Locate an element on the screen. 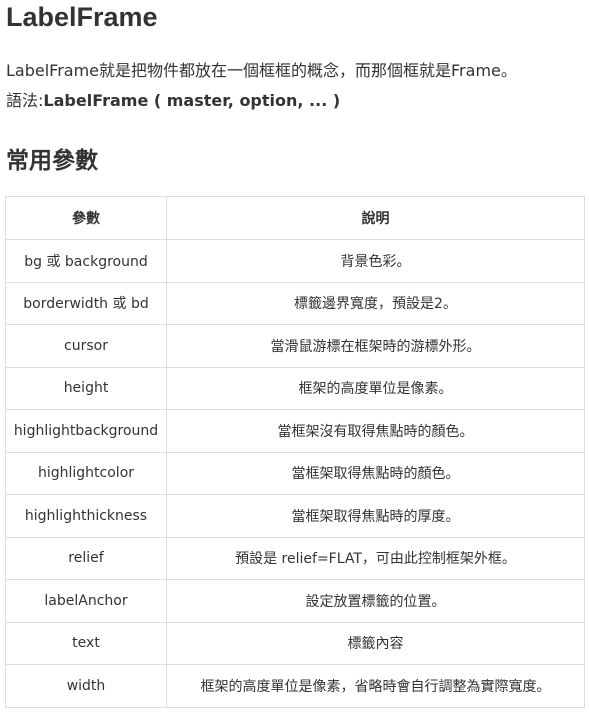  header-description: 說明 is located at coordinates (375, 218).